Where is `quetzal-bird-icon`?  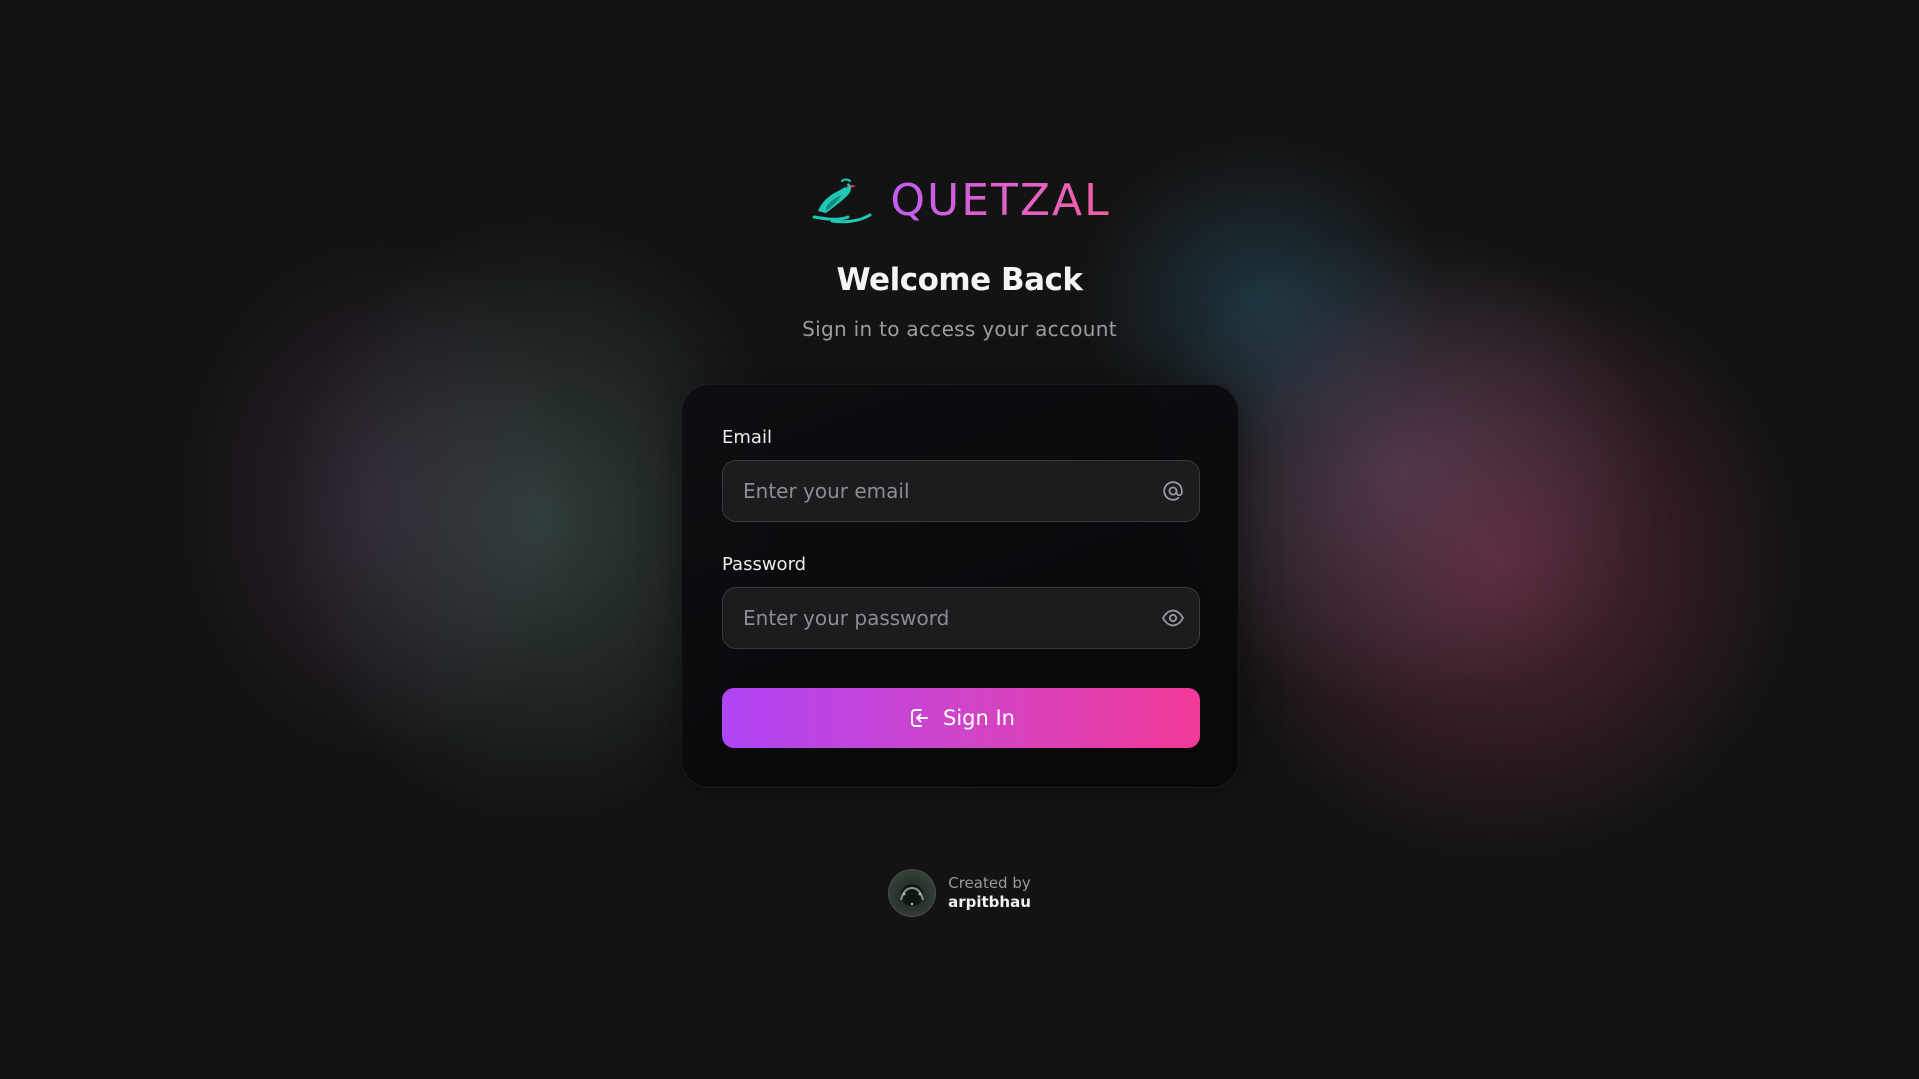 quetzal-bird-icon is located at coordinates (842, 201).